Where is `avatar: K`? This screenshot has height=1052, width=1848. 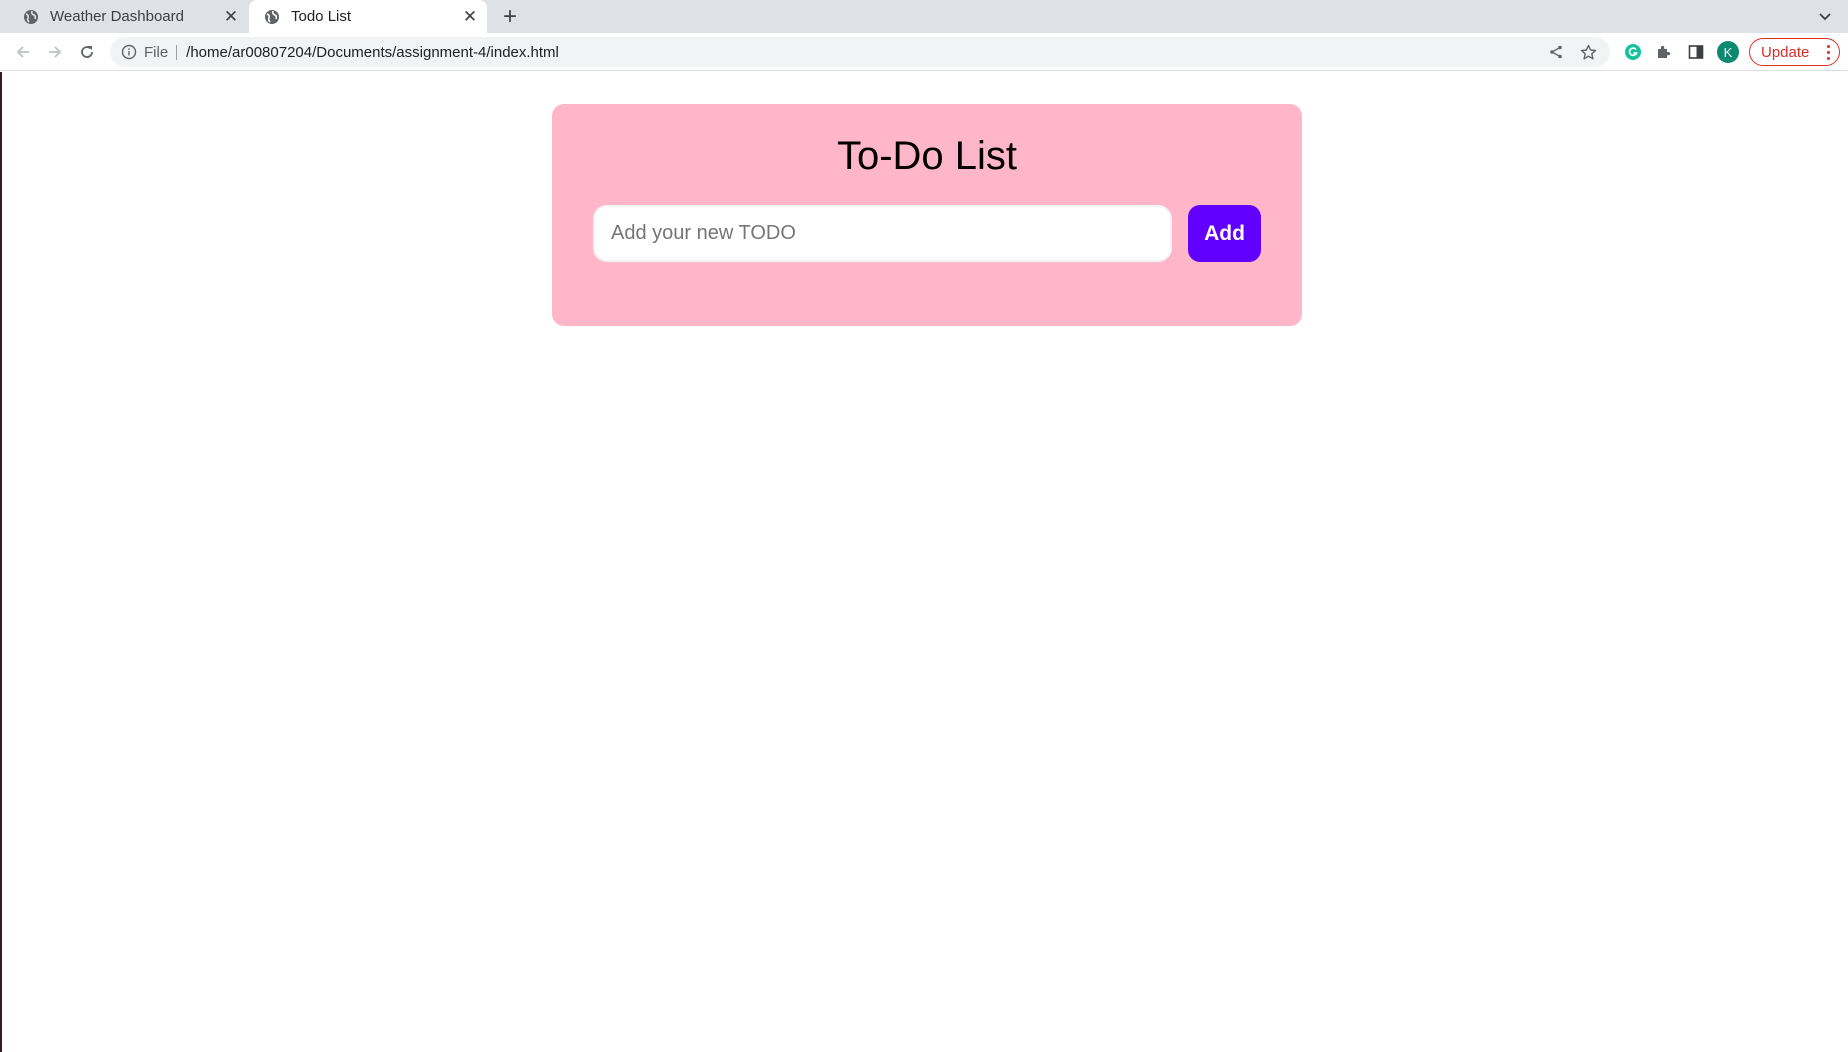 avatar: K is located at coordinates (1728, 52).